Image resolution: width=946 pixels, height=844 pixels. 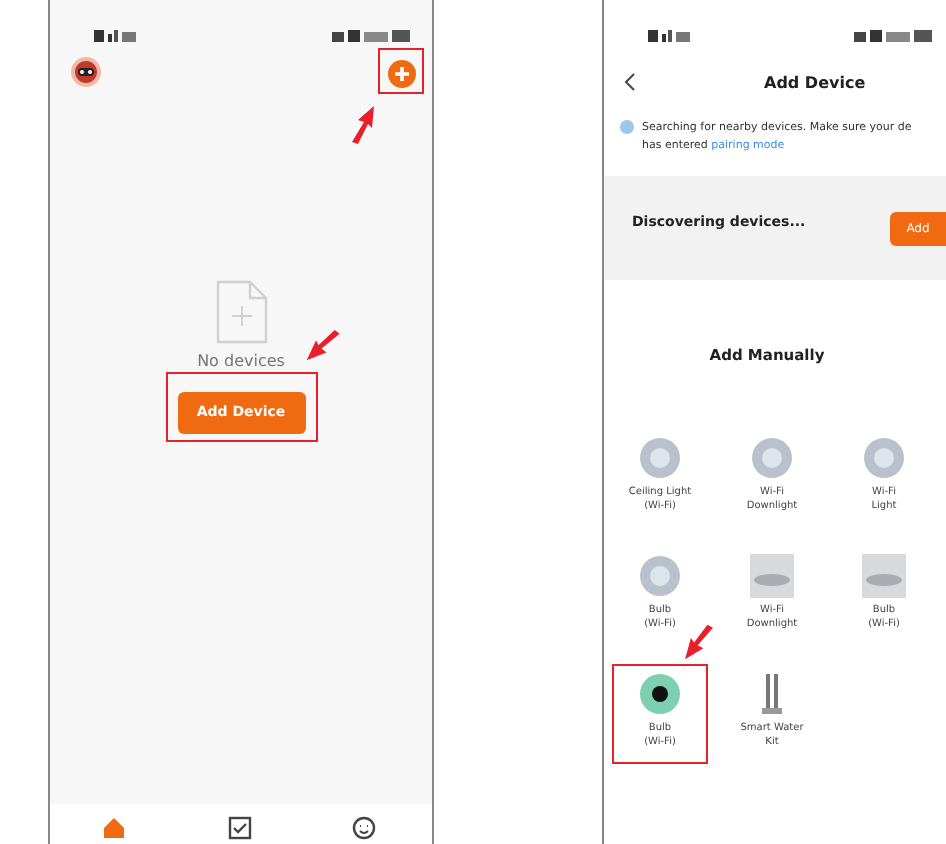 What do you see at coordinates (241, 361) in the screenshot?
I see `empty-state-text: No devices` at bounding box center [241, 361].